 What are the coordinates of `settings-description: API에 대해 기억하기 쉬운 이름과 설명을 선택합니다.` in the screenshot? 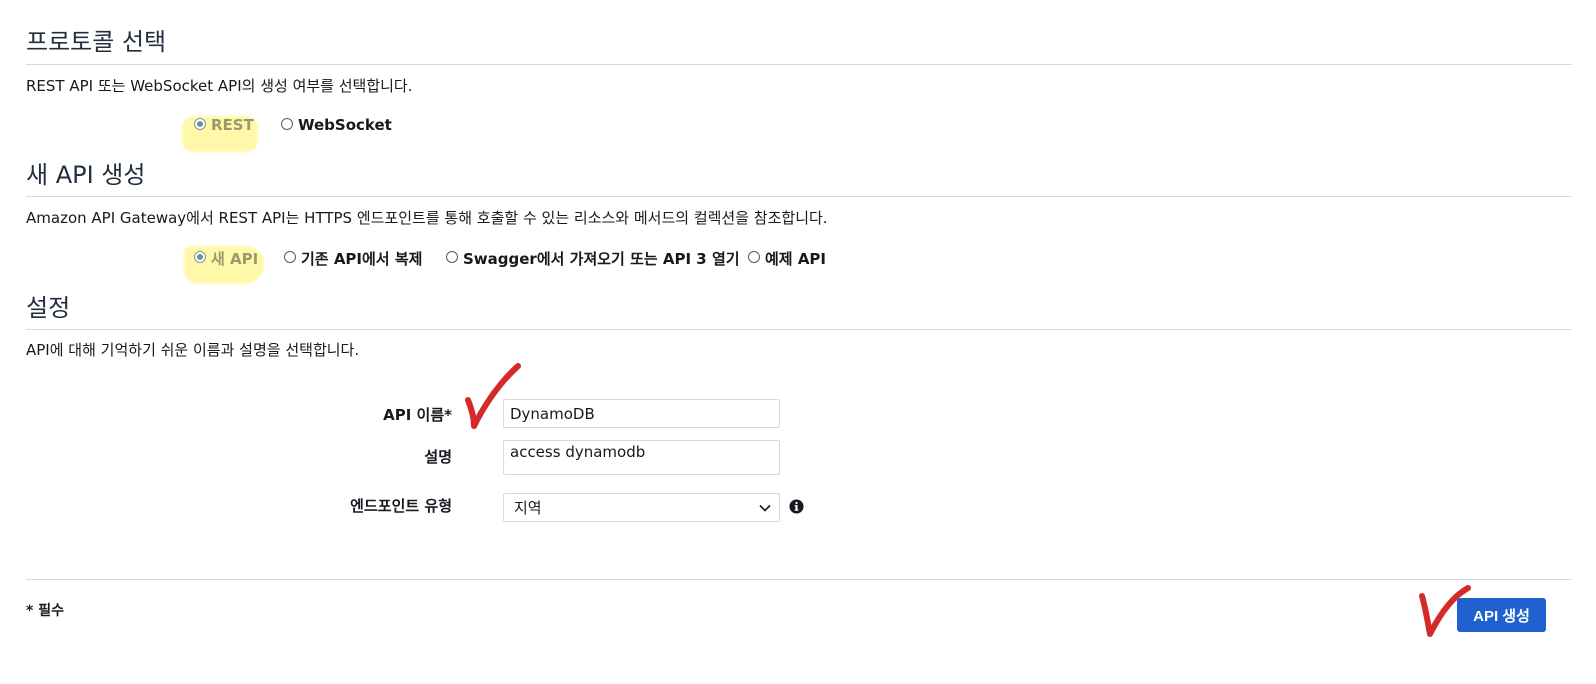 It's located at (193, 350).